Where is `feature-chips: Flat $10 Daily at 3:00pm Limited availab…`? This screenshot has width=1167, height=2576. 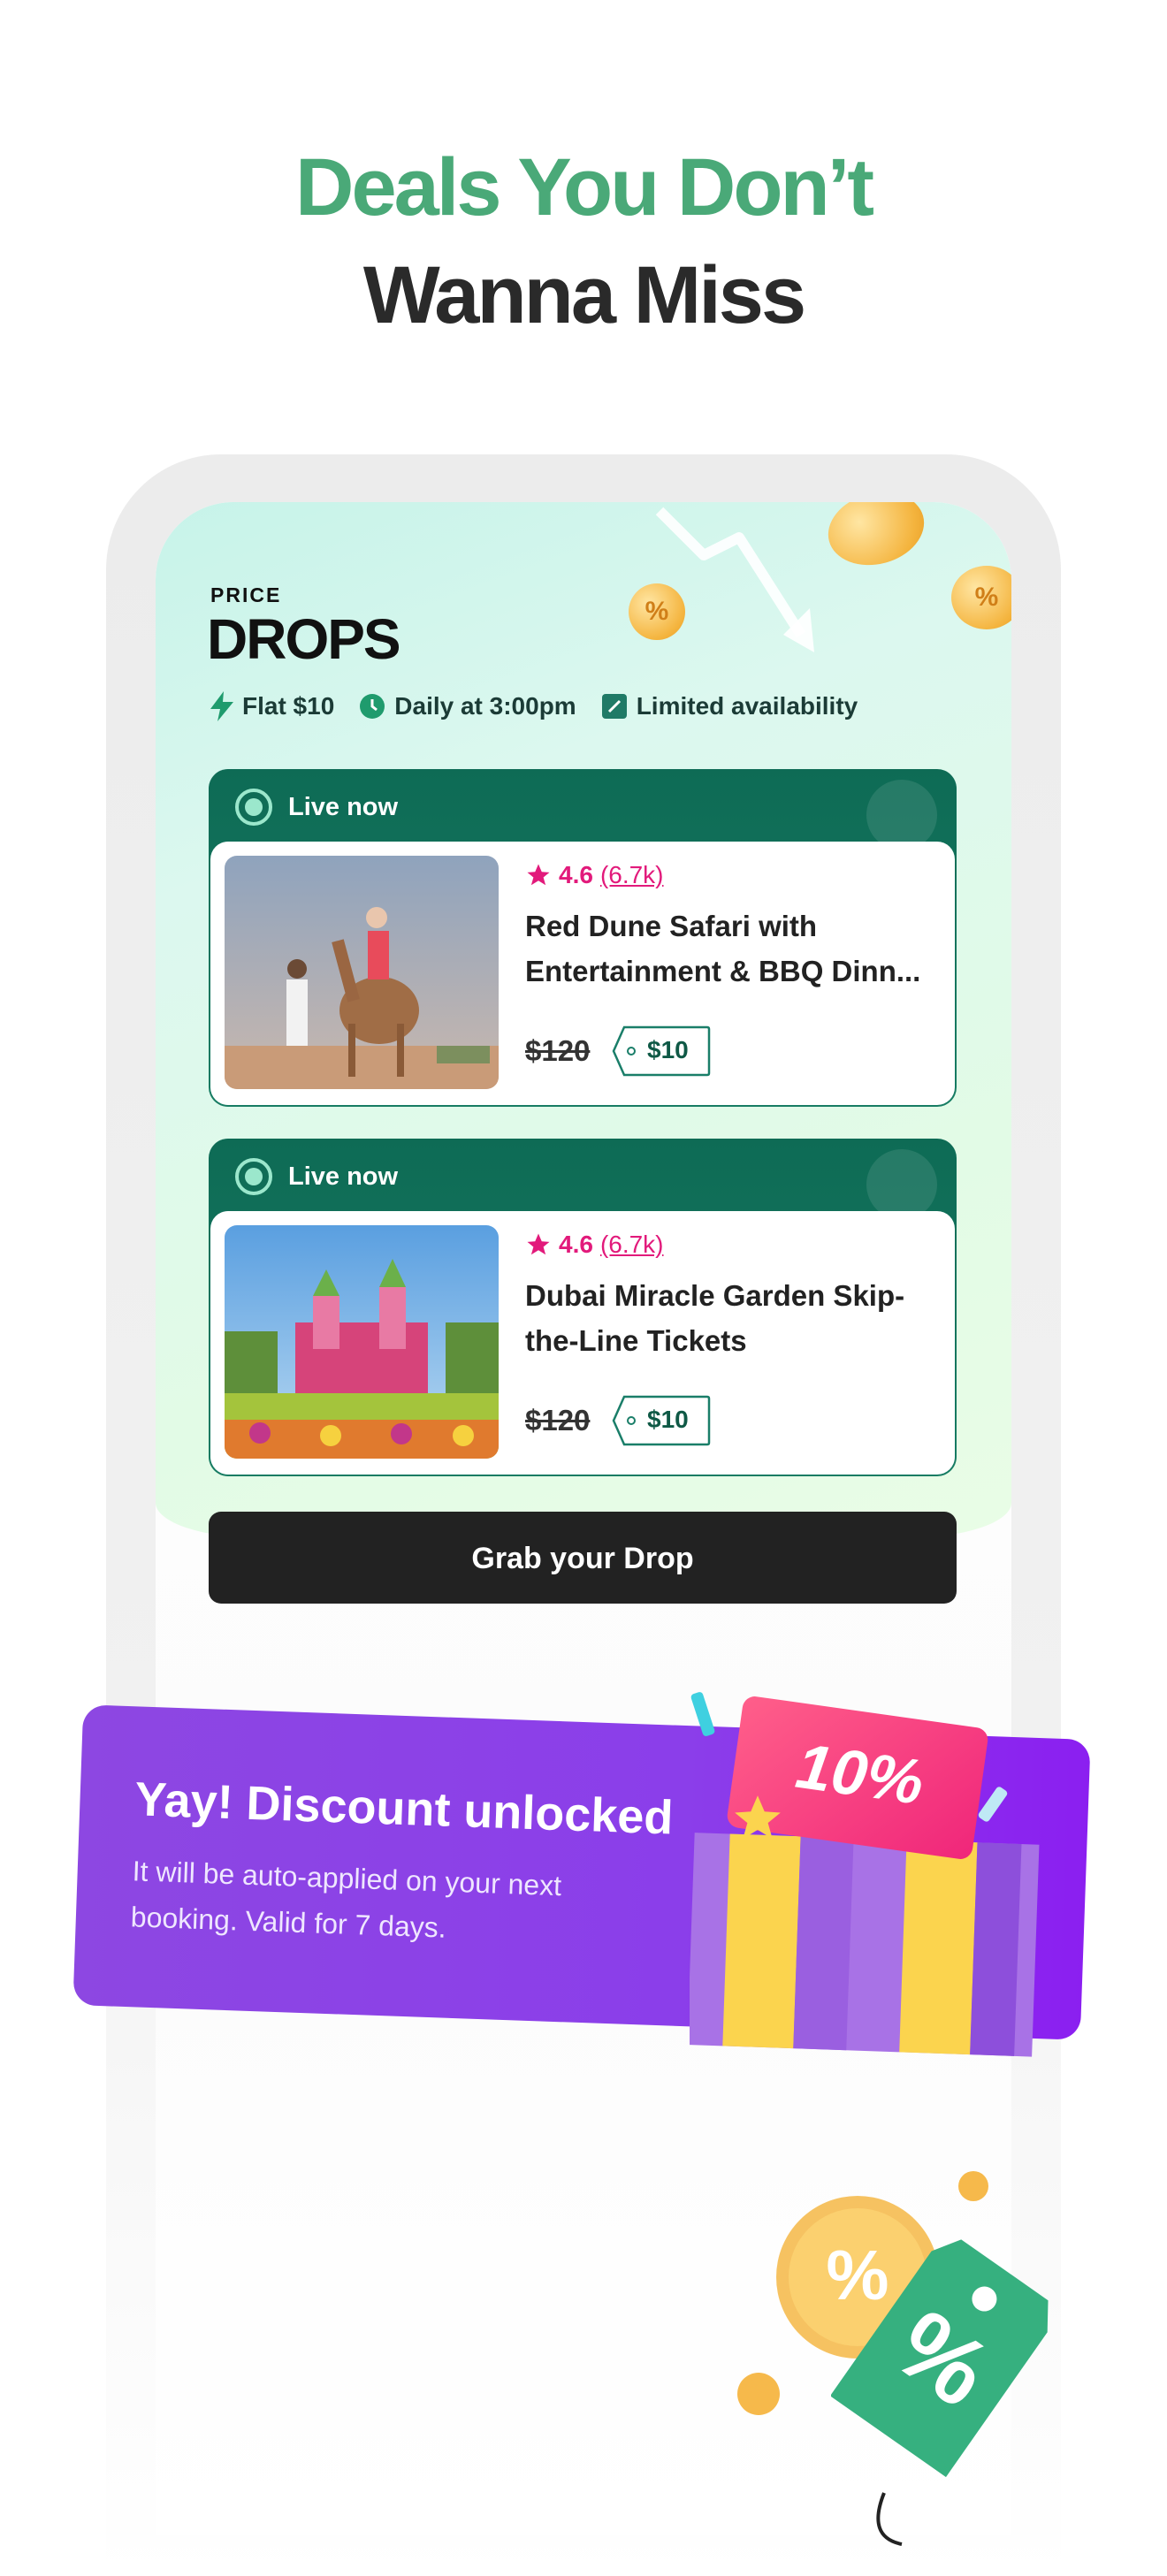
feature-chips: Flat $10 Daily at 3:00pm Limited availab… is located at coordinates (534, 706).